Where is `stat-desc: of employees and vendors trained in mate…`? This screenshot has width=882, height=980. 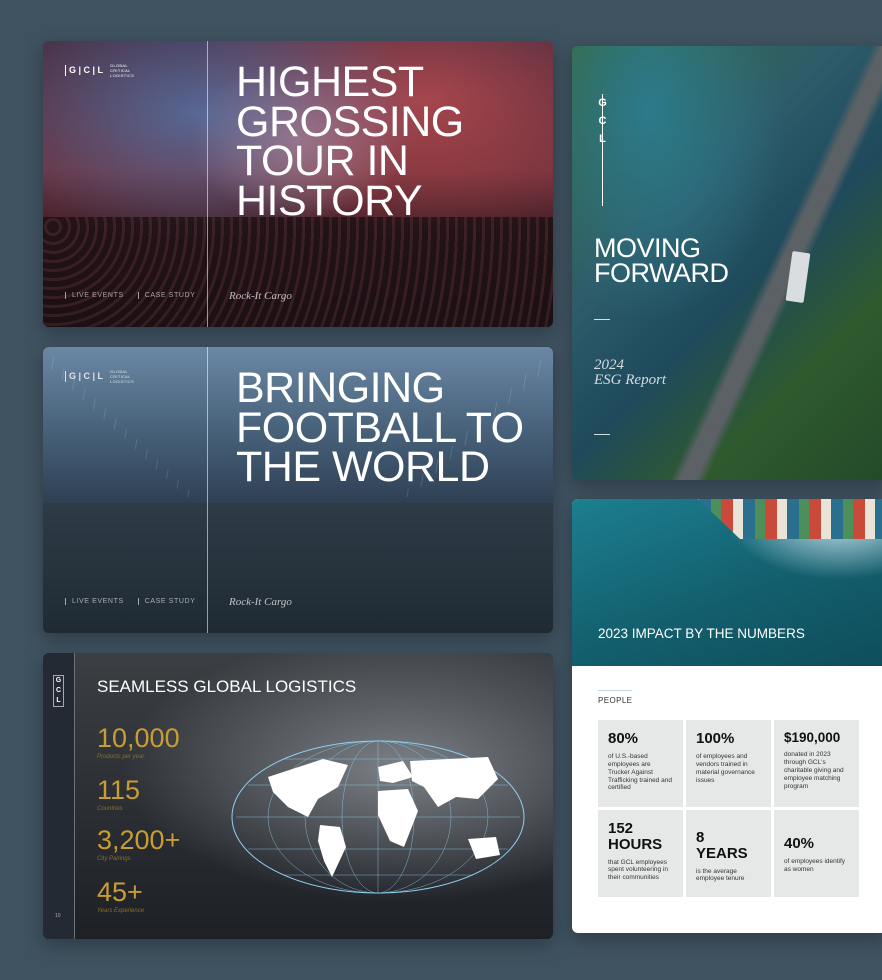
stat-desc: of employees and vendors trained in mate… is located at coordinates (725, 768).